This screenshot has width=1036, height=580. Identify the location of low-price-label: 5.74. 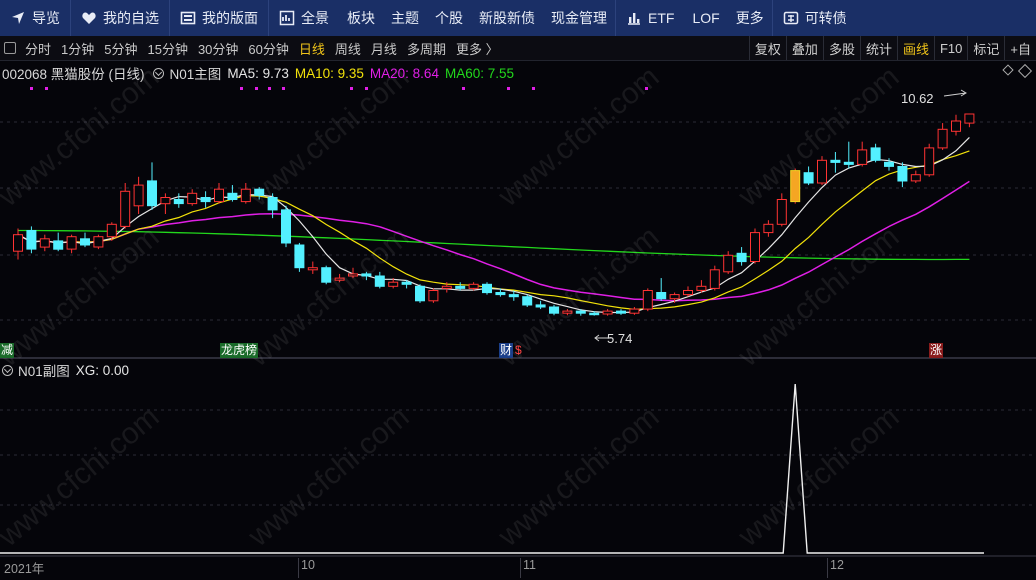
(620, 338).